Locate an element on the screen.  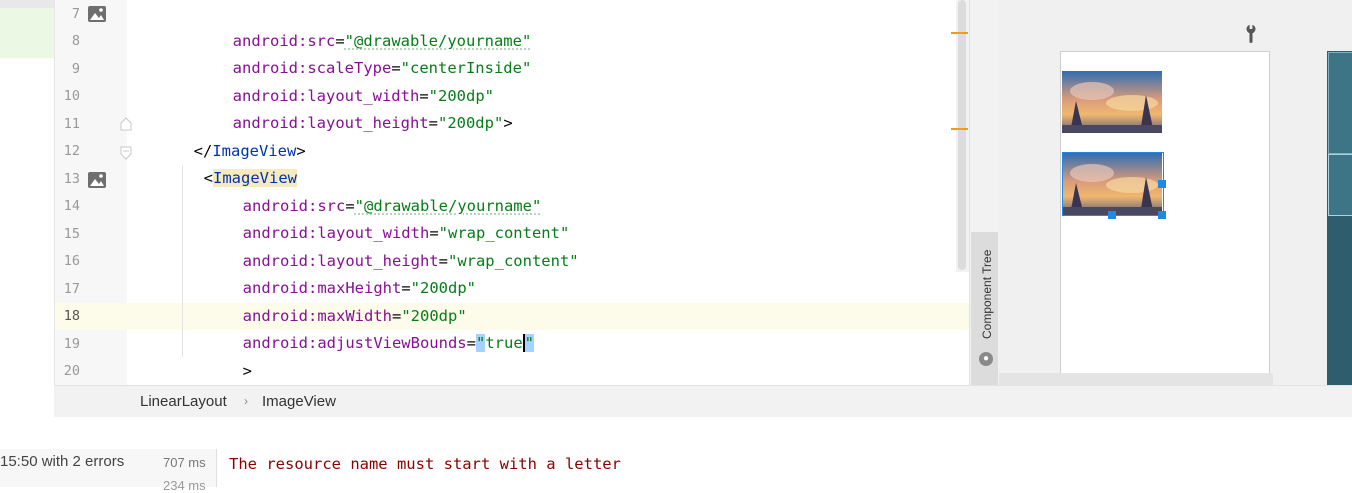
code-line-15: android:layout_height="wrap_content" is located at coordinates (401, 234).